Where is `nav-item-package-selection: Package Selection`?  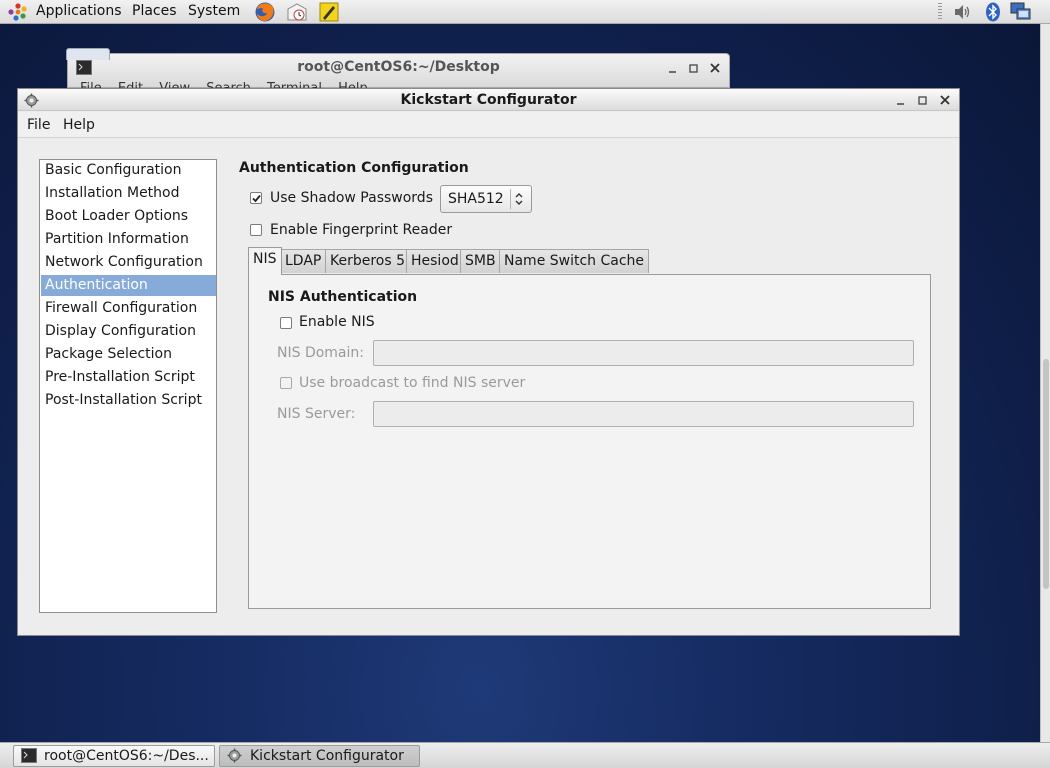 nav-item-package-selection: Package Selection is located at coordinates (128, 354).